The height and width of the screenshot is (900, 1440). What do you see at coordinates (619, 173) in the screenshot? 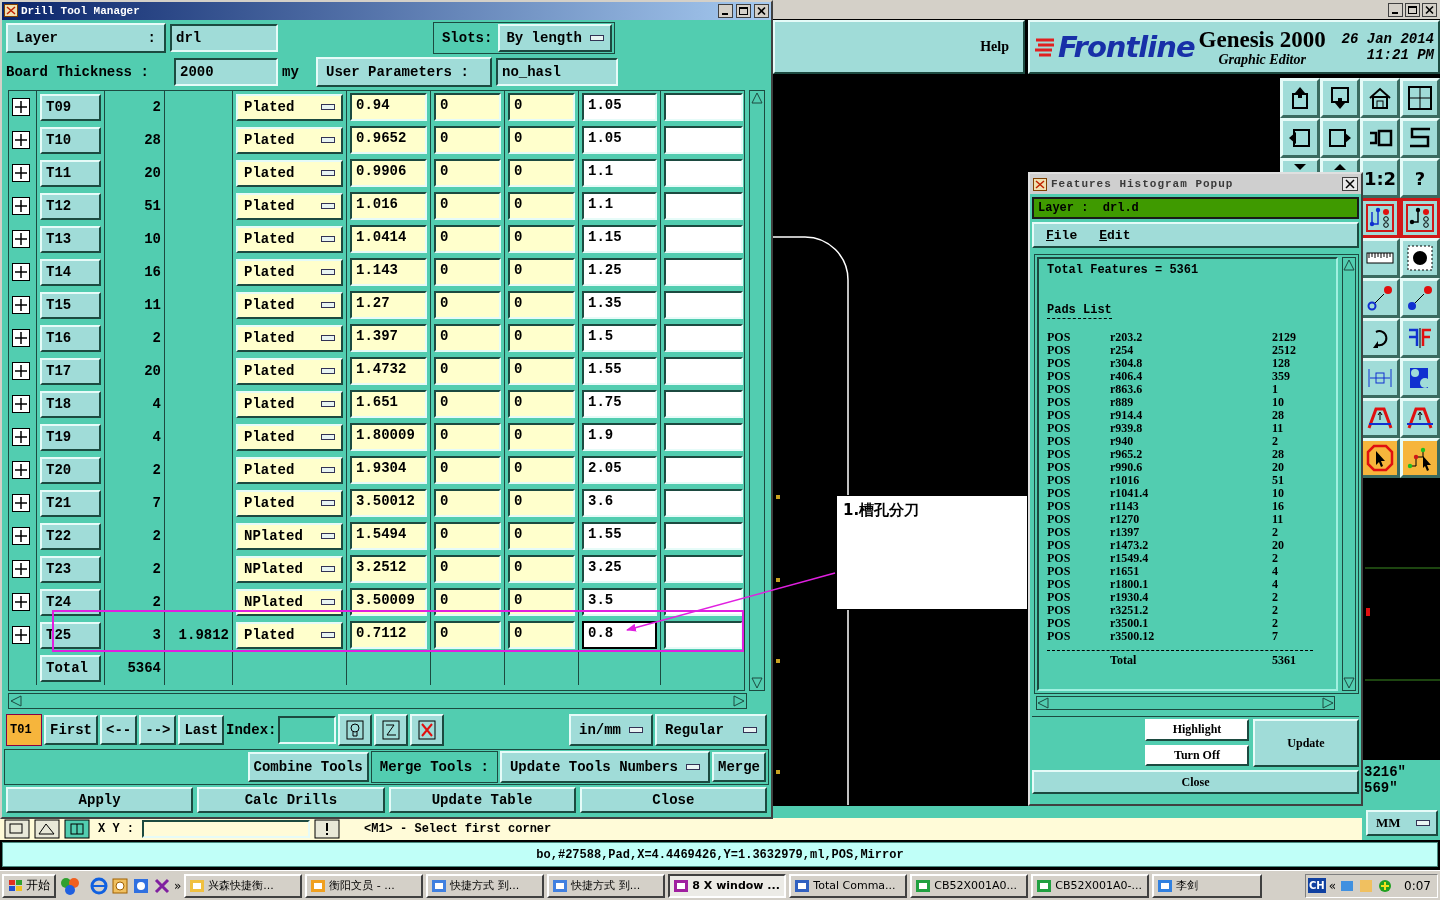
I see `drill-size-field: 1.1` at bounding box center [619, 173].